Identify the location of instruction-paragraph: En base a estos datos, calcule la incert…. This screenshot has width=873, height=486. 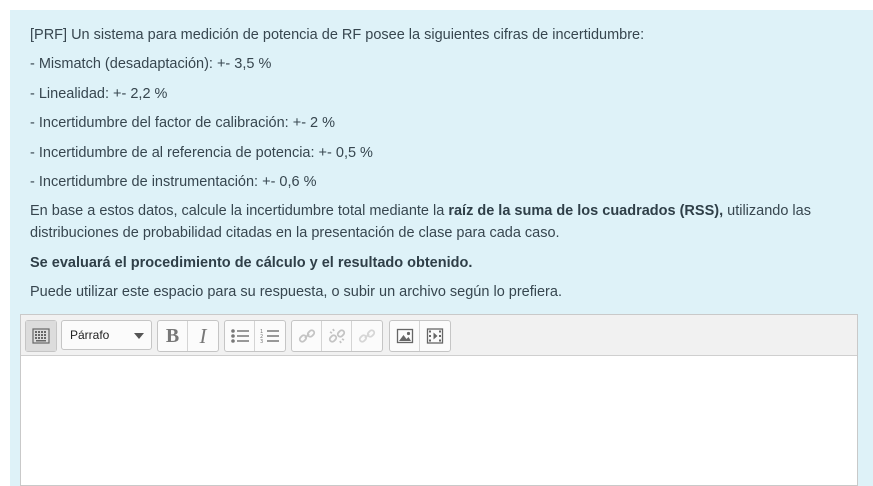
(420, 222).